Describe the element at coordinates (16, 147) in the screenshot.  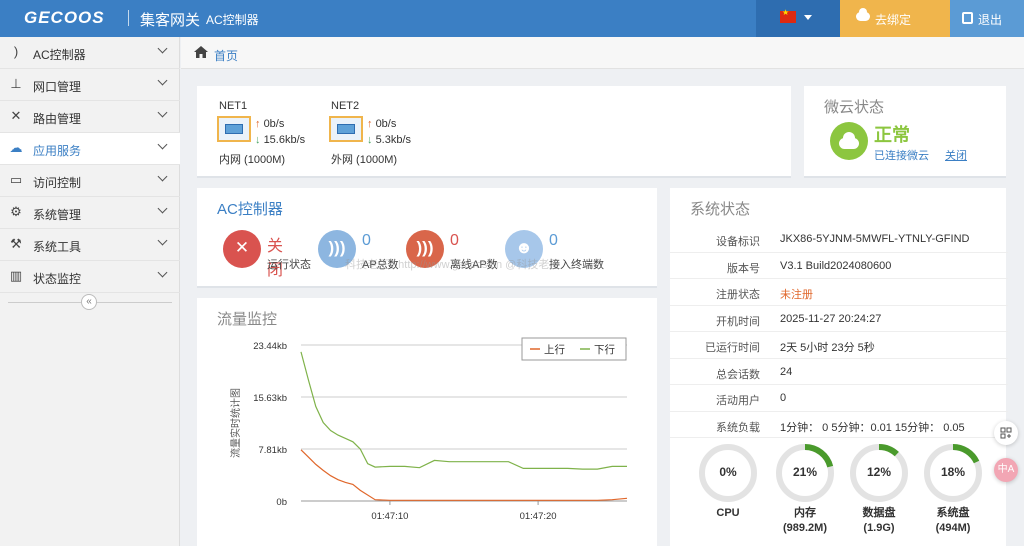
I see `cloud-icon: ☁` at that location.